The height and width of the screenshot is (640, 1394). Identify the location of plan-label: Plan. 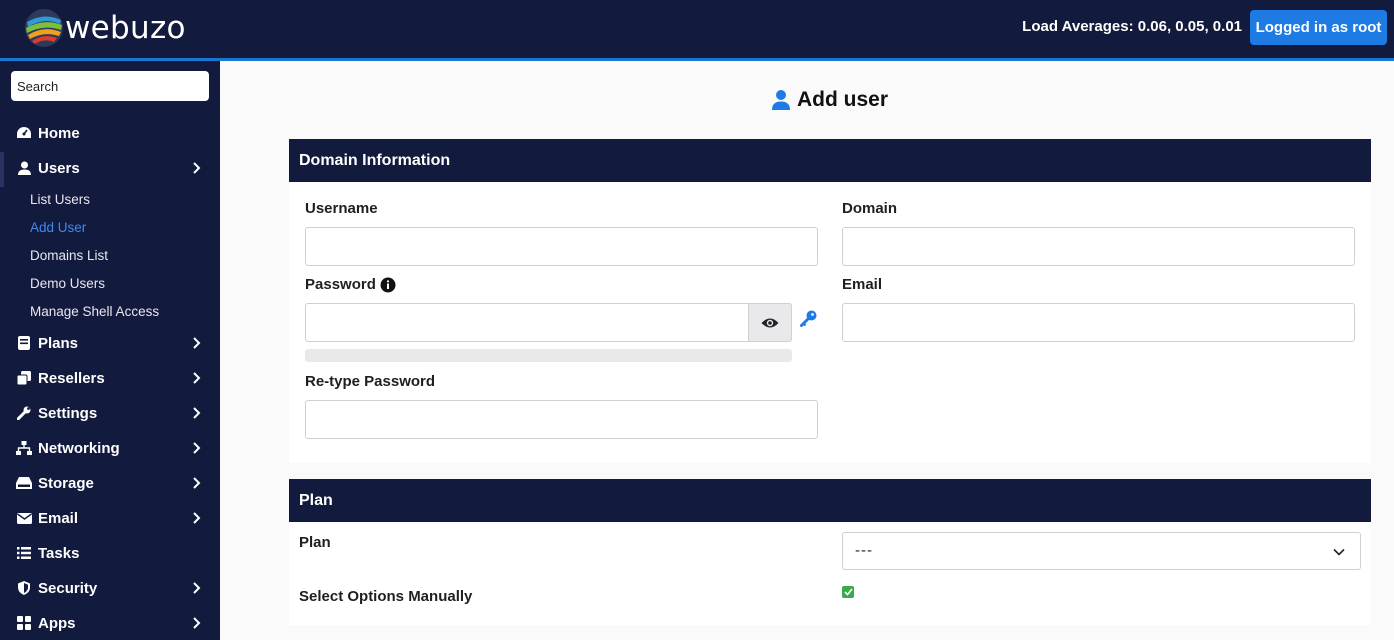
(315, 542).